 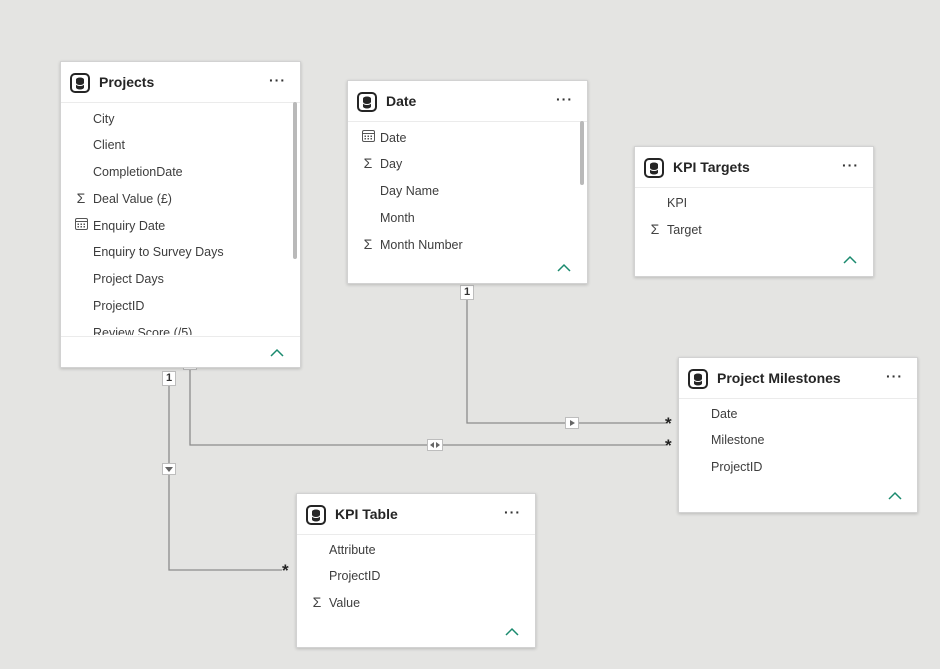 I want to click on field-label: Milestone, so click(x=738, y=440).